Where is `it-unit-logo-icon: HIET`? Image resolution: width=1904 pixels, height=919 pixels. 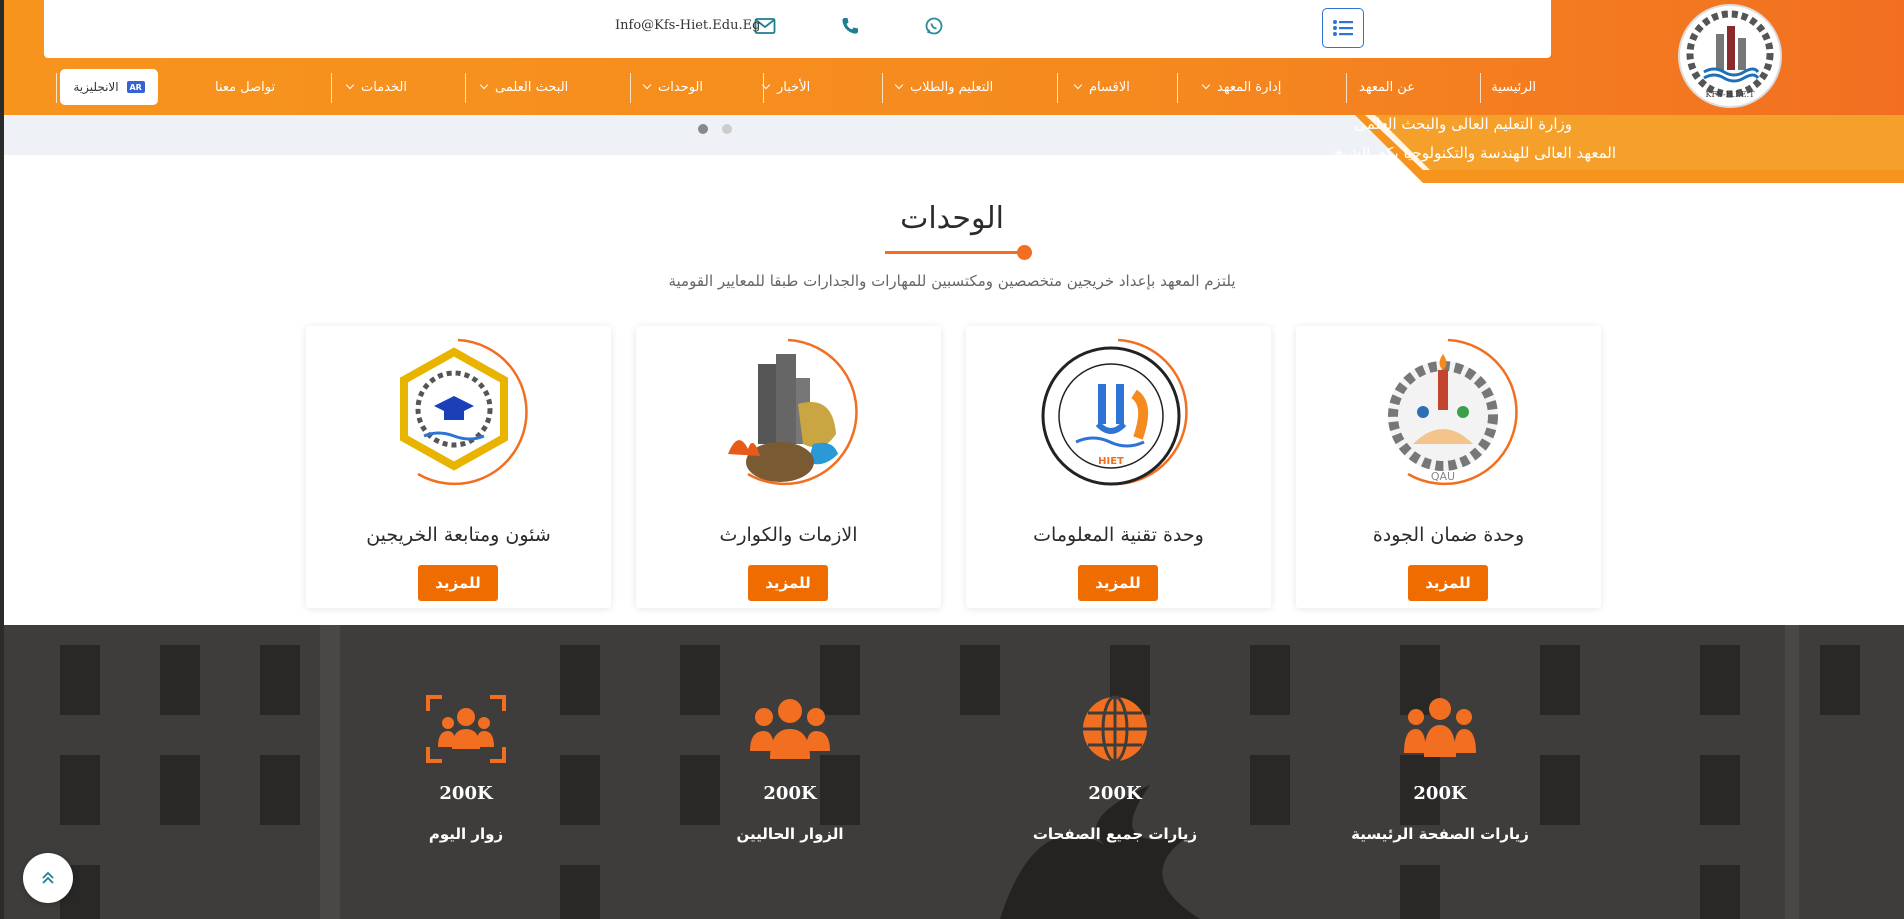
it-unit-logo-icon: HIET is located at coordinates (1114, 412).